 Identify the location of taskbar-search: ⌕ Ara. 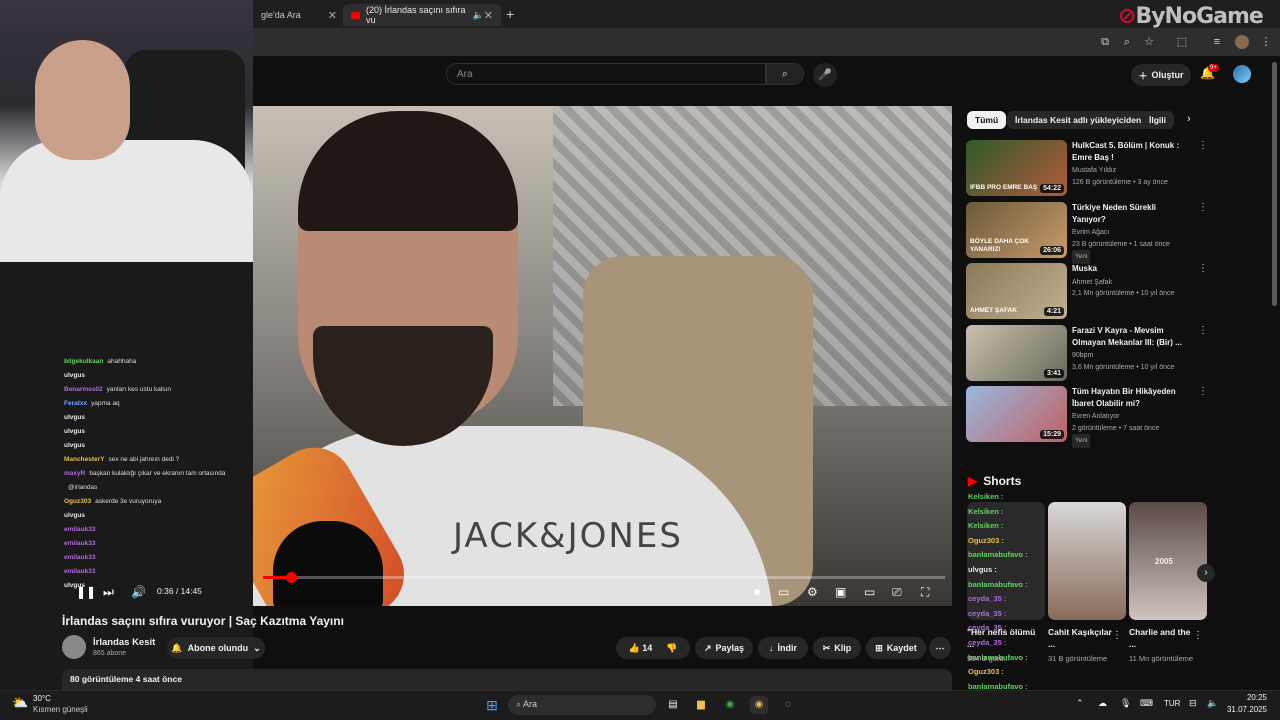
(582, 705).